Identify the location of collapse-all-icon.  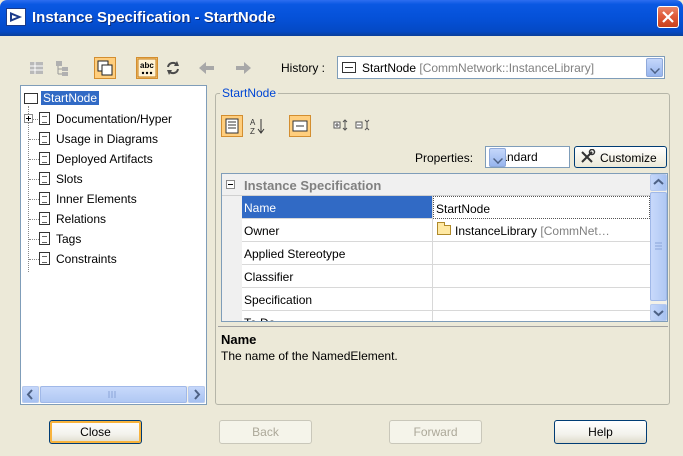
(363, 126).